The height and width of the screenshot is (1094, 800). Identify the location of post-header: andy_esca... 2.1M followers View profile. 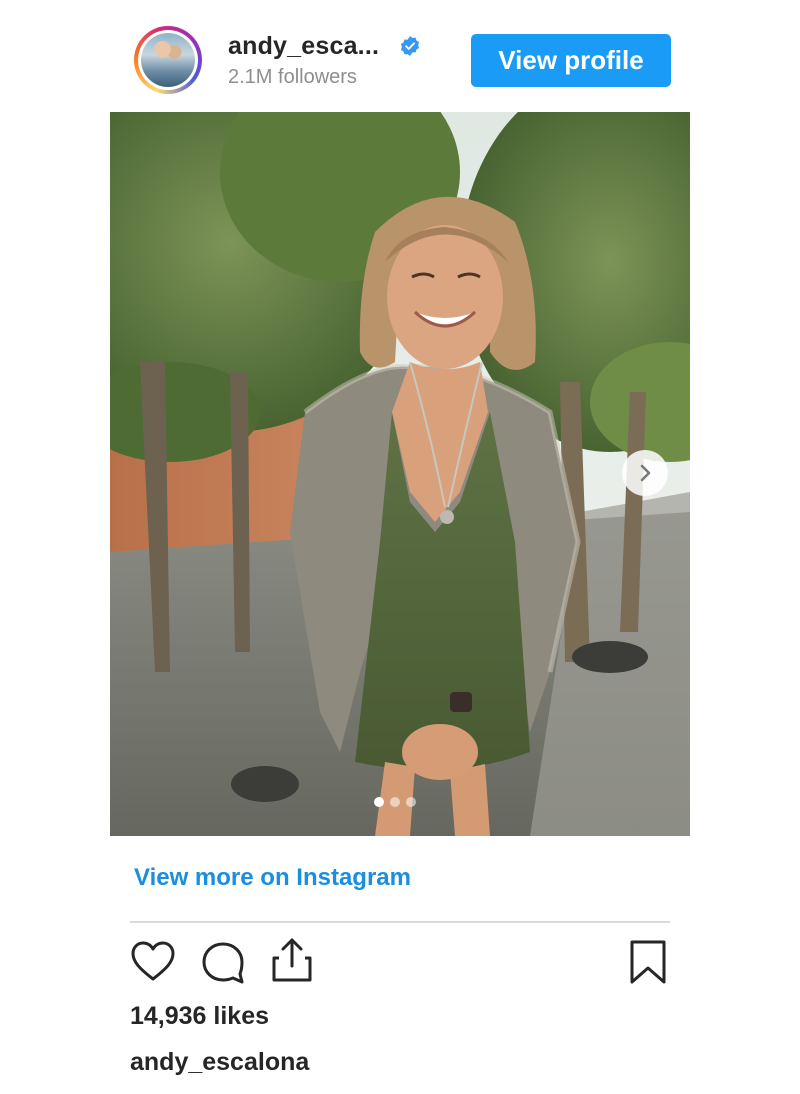
(400, 60).